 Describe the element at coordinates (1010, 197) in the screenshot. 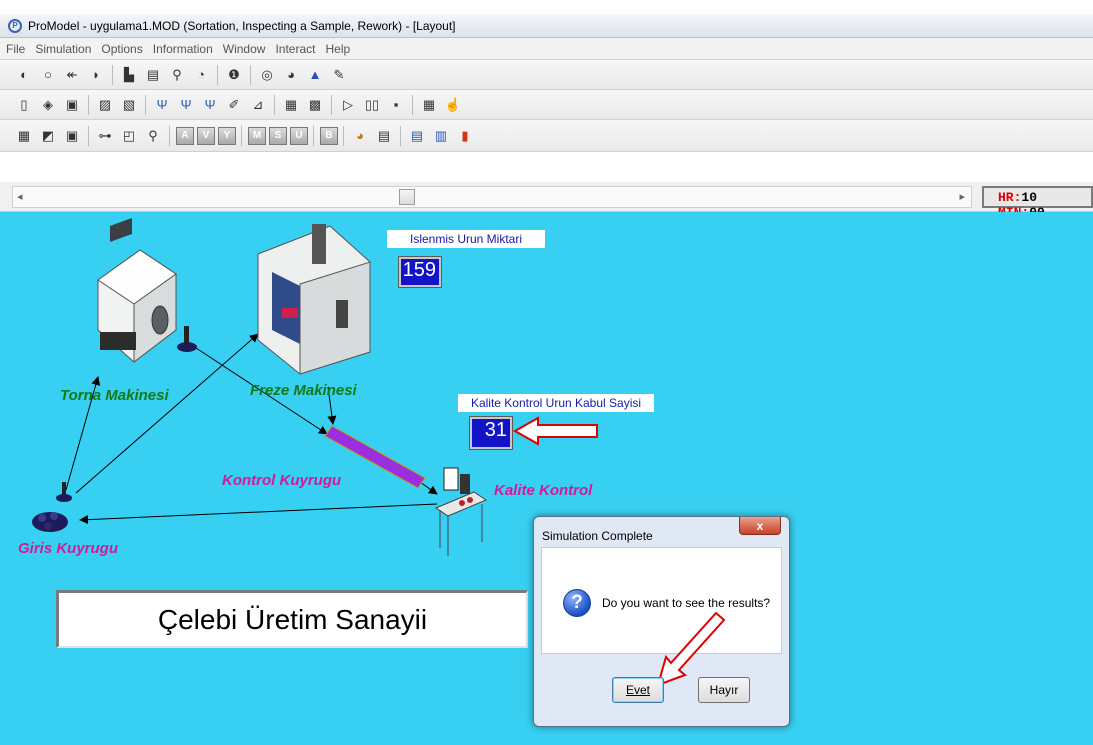

I see `clock-hr-label: HR:` at that location.